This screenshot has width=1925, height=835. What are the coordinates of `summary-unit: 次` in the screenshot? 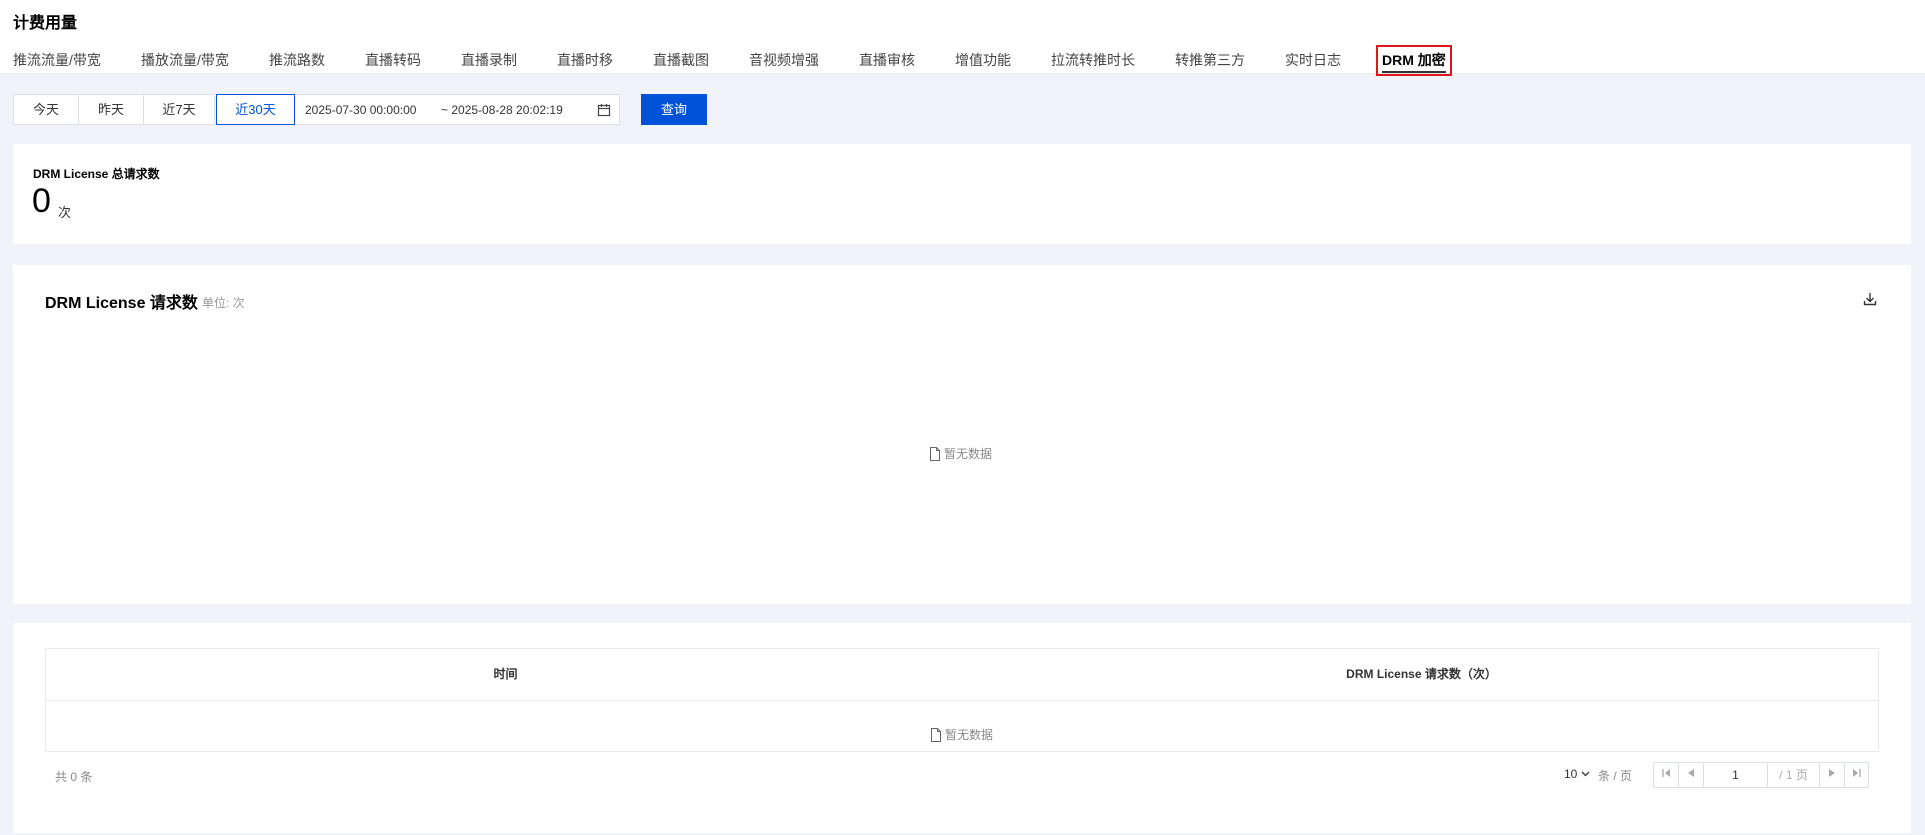 It's located at (65, 212).